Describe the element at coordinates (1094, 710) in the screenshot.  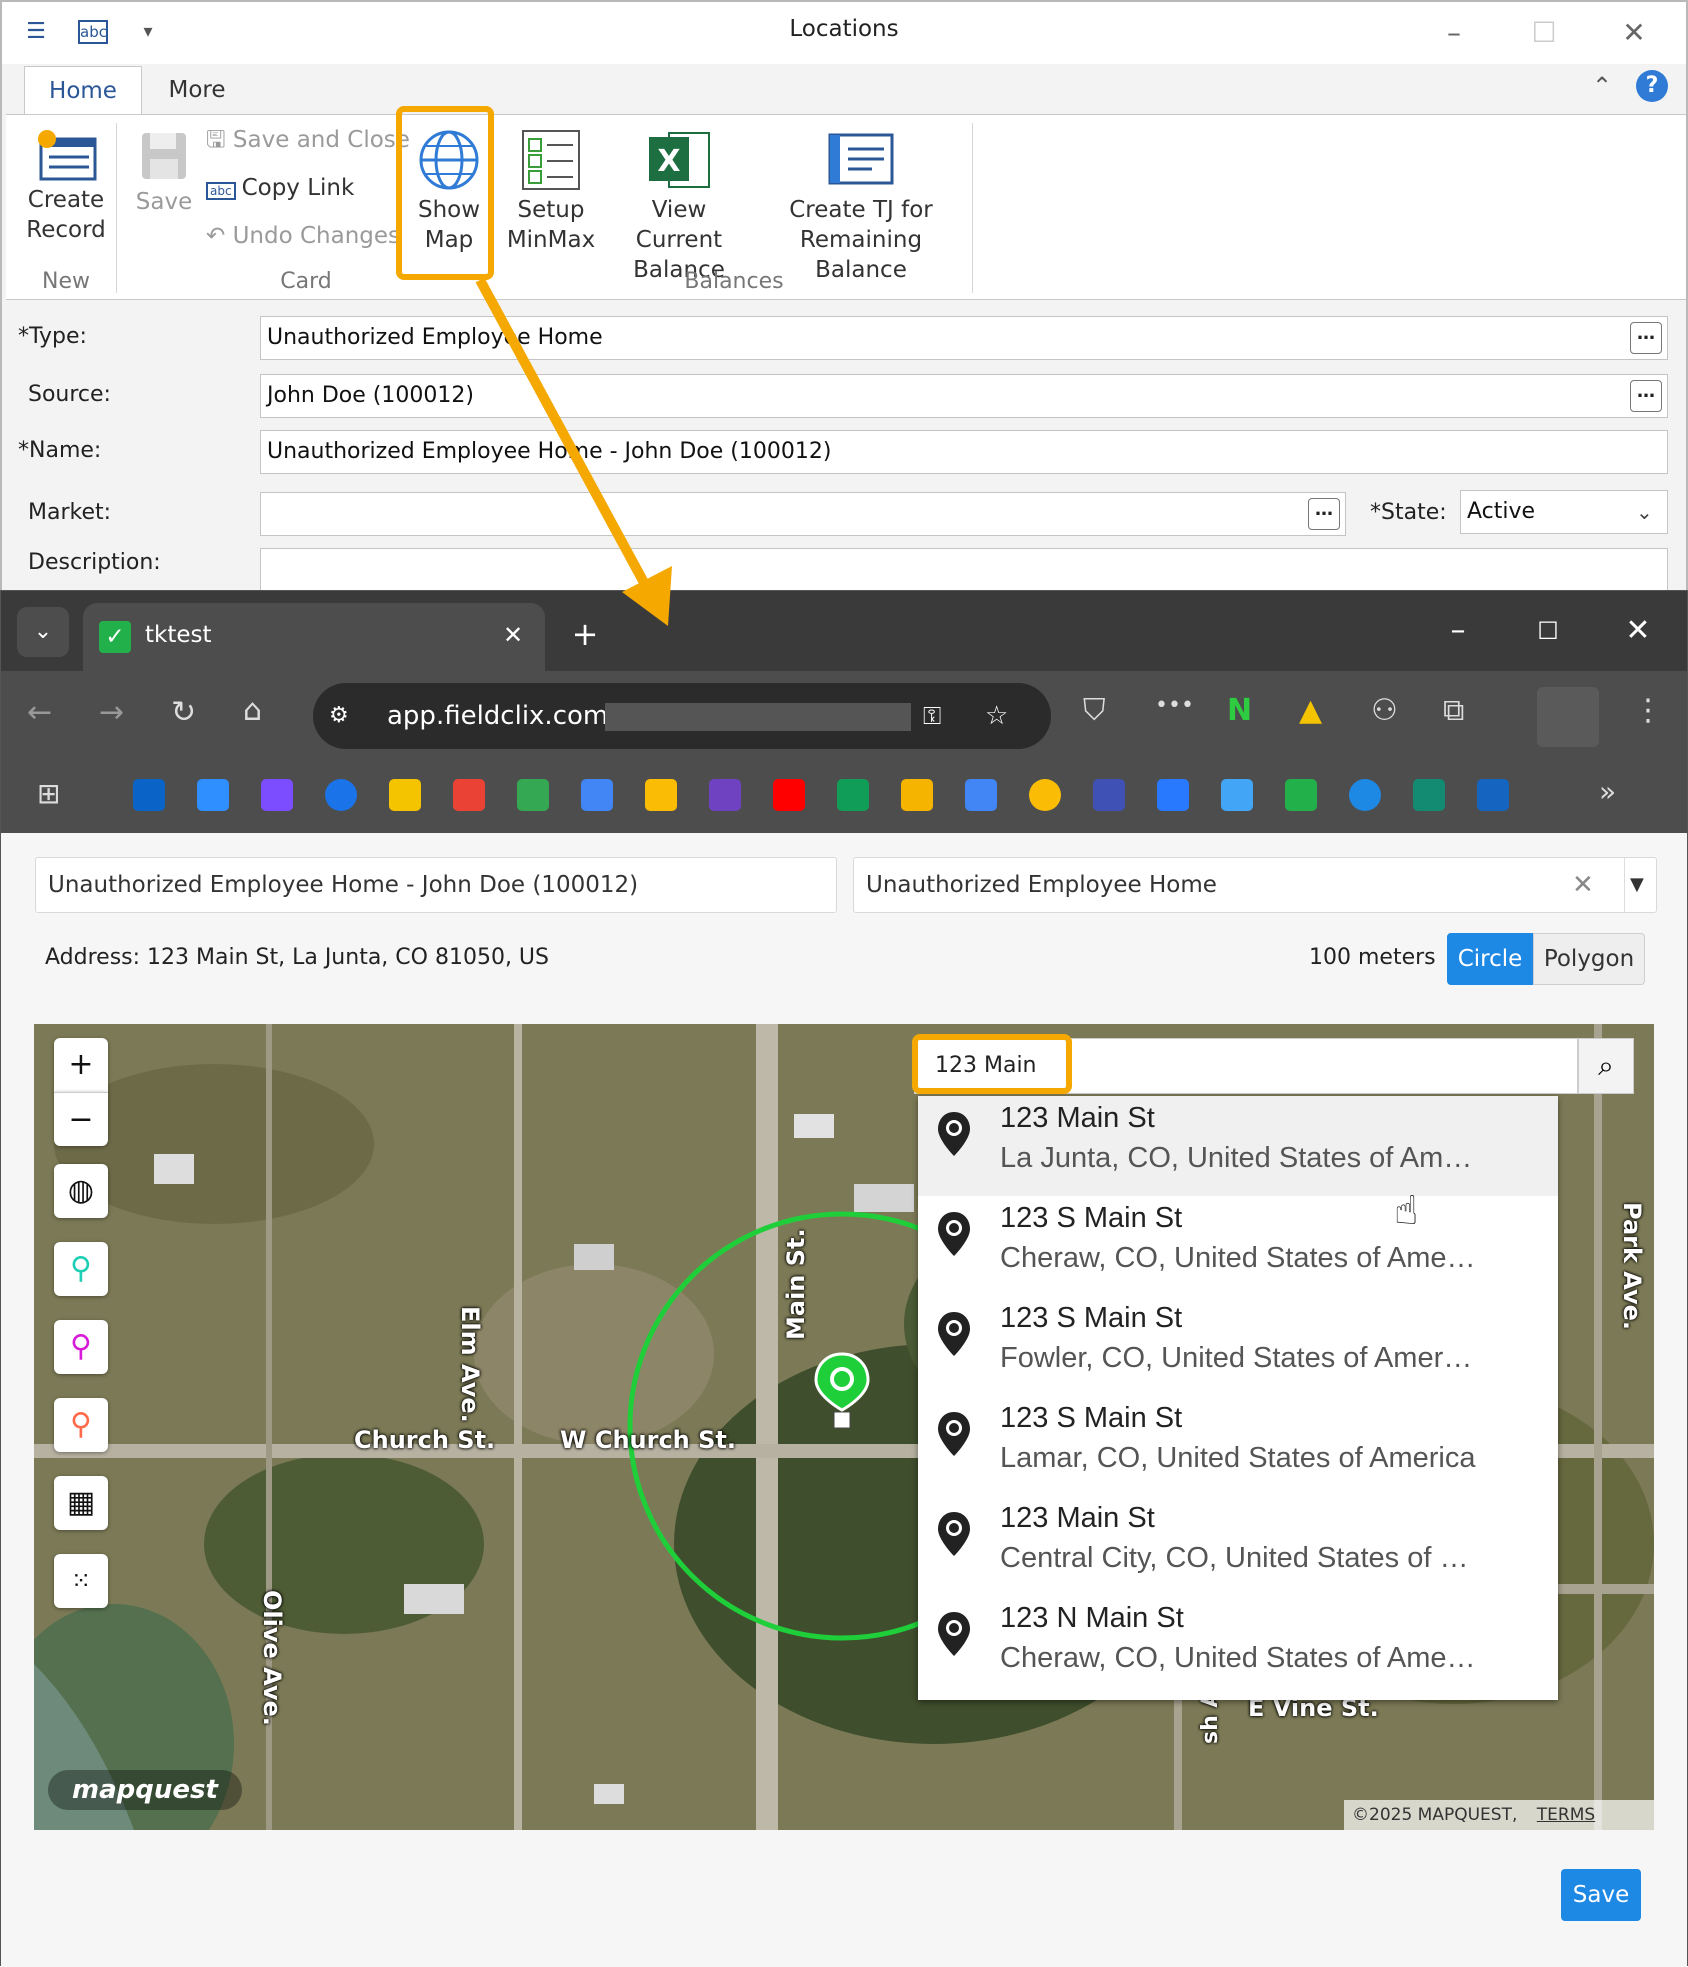
I see `shield-extension-icon: ⛉` at that location.